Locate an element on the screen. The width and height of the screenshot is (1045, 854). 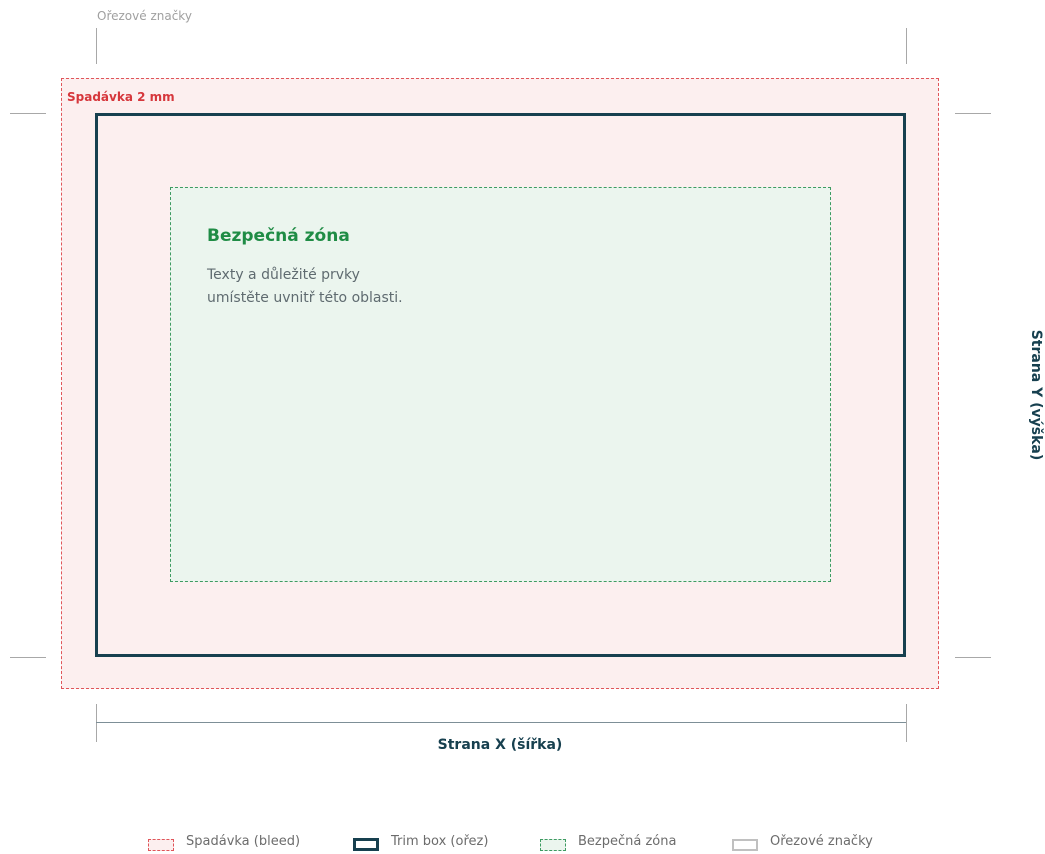
legend-label: Ořezové značky is located at coordinates (821, 841).